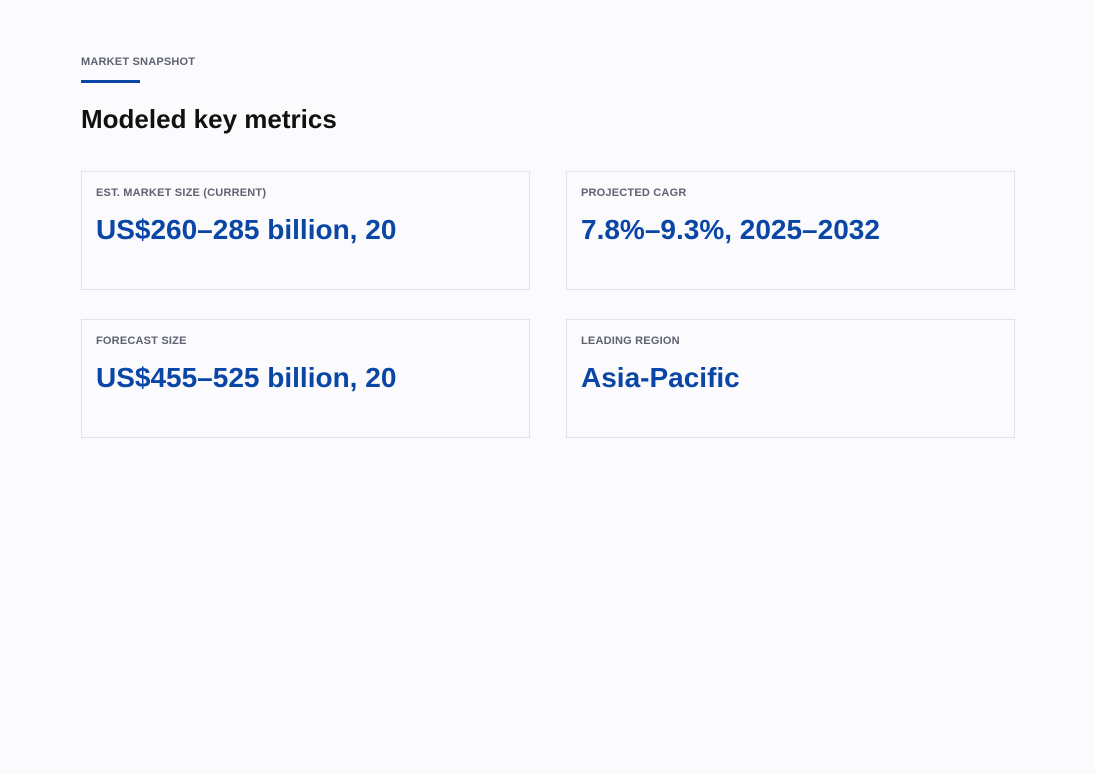 Image resolution: width=1095 pixels, height=774 pixels. Describe the element at coordinates (110, 81) in the screenshot. I see `eyebrow-accent-rule` at that location.